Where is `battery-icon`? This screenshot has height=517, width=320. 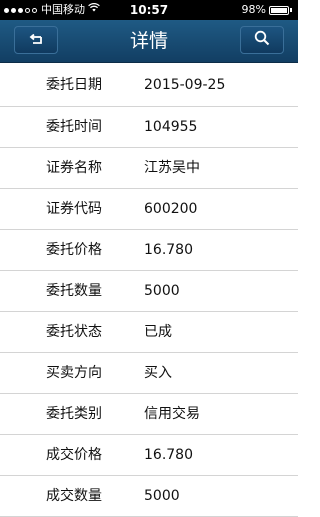 battery-icon is located at coordinates (279, 10).